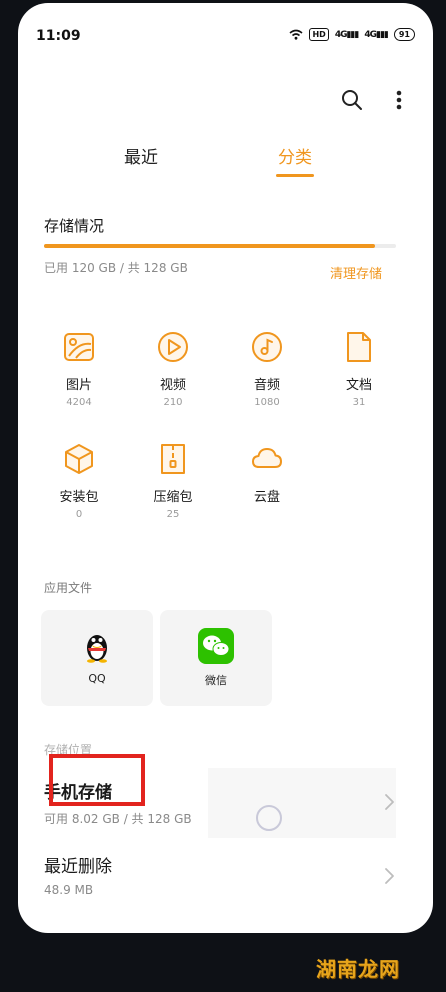  Describe the element at coordinates (173, 514) in the screenshot. I see `category-count: 25` at that location.